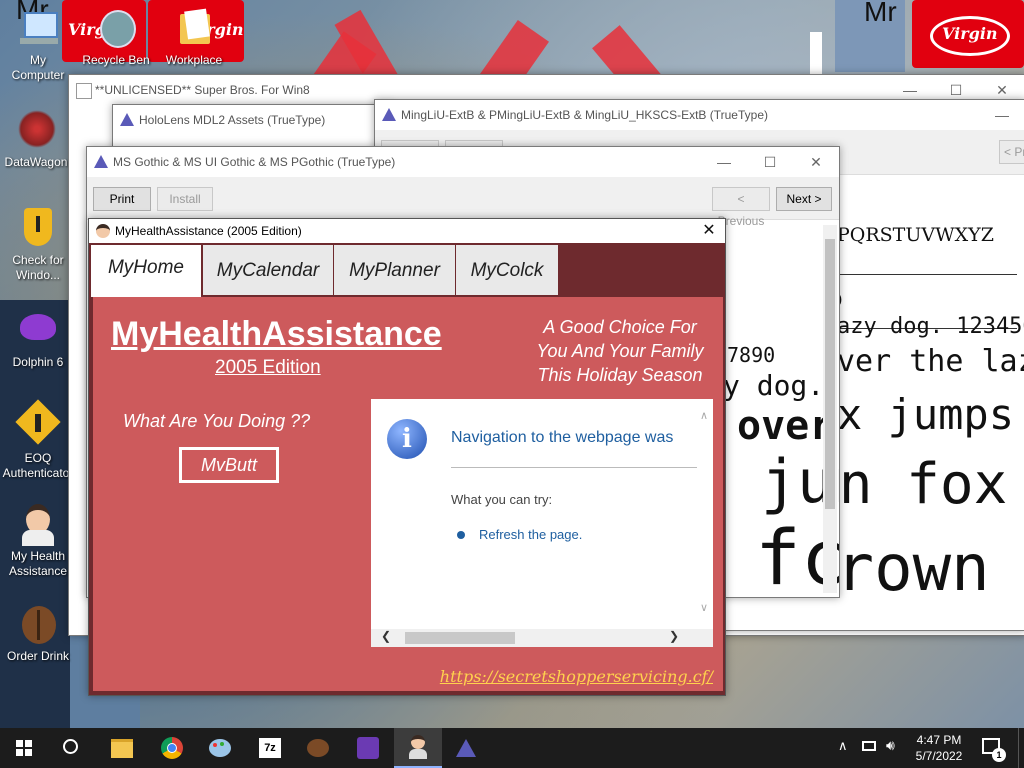 The height and width of the screenshot is (768, 1024). I want to click on paint-palette-icon, so click(220, 748).